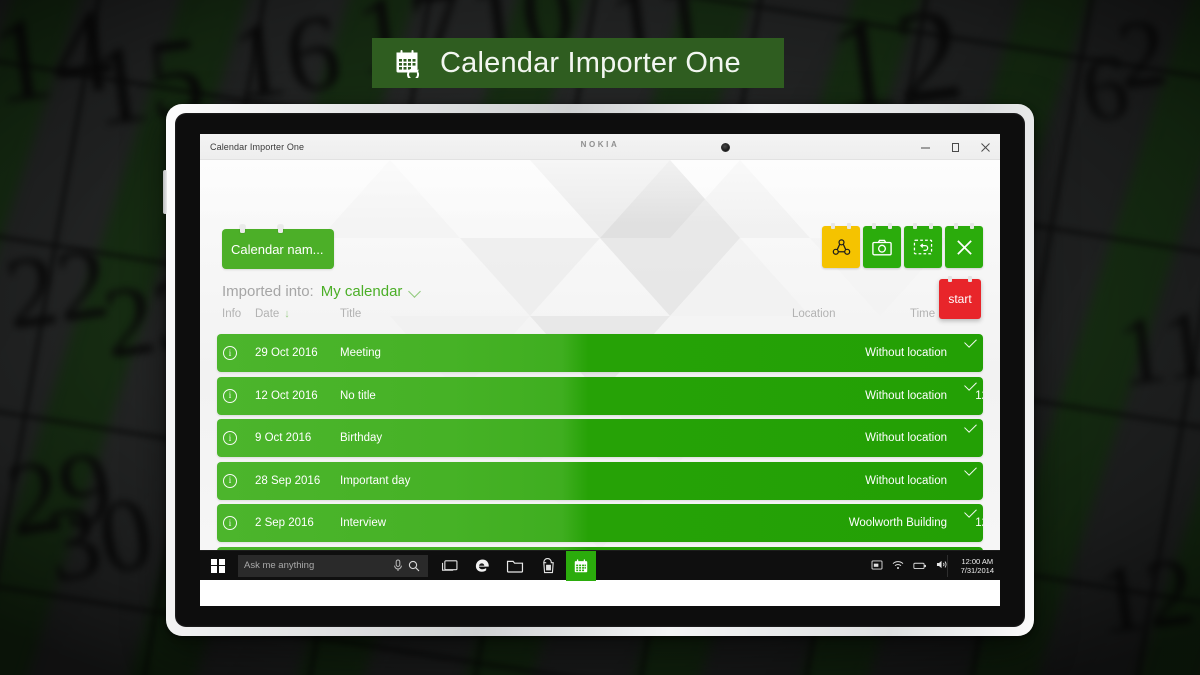  What do you see at coordinates (242, 229) in the screenshot?
I see `badge-tab-left` at bounding box center [242, 229].